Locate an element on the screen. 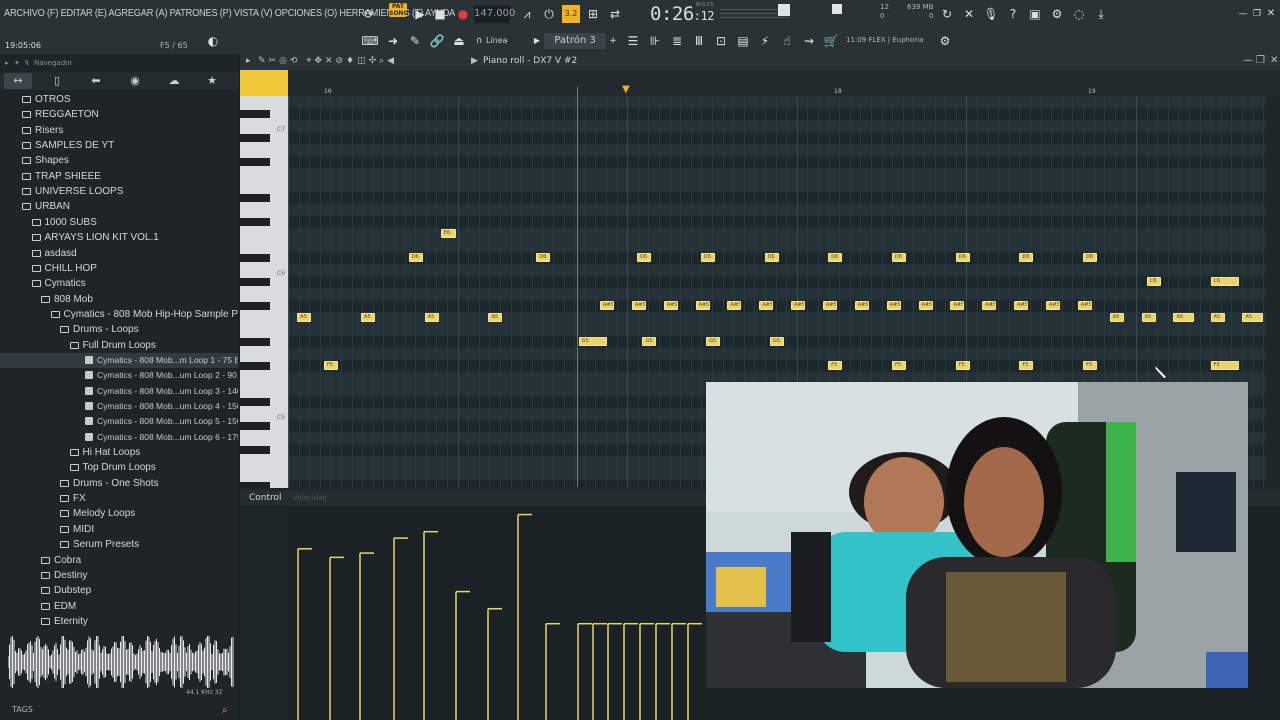  browser-folder-item: Risers is located at coordinates (119, 130).